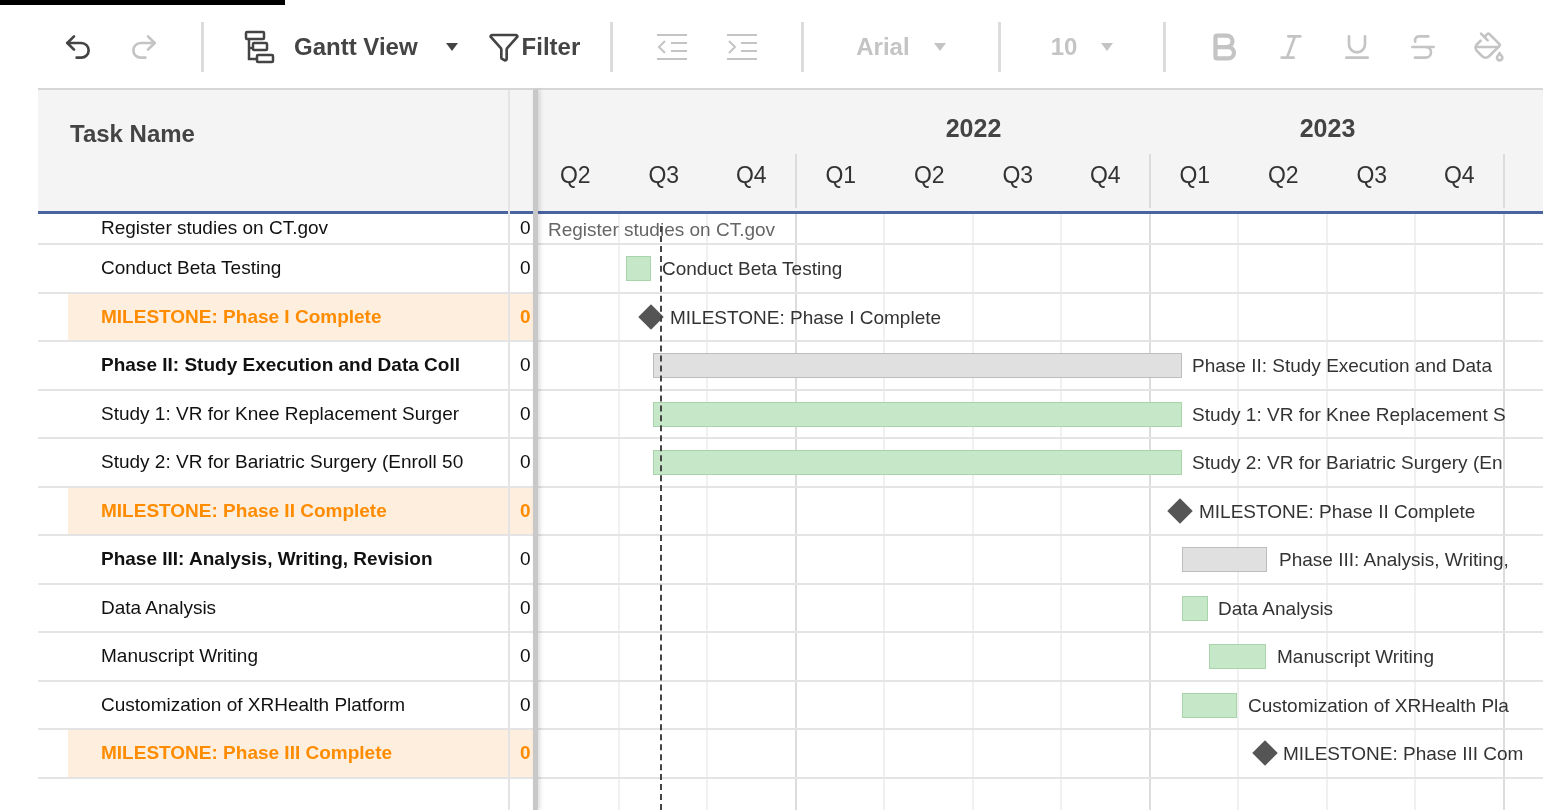 This screenshot has width=1543, height=810. What do you see at coordinates (1337, 511) in the screenshot?
I see `bar-label: MILESTONE: Phase II Complete` at bounding box center [1337, 511].